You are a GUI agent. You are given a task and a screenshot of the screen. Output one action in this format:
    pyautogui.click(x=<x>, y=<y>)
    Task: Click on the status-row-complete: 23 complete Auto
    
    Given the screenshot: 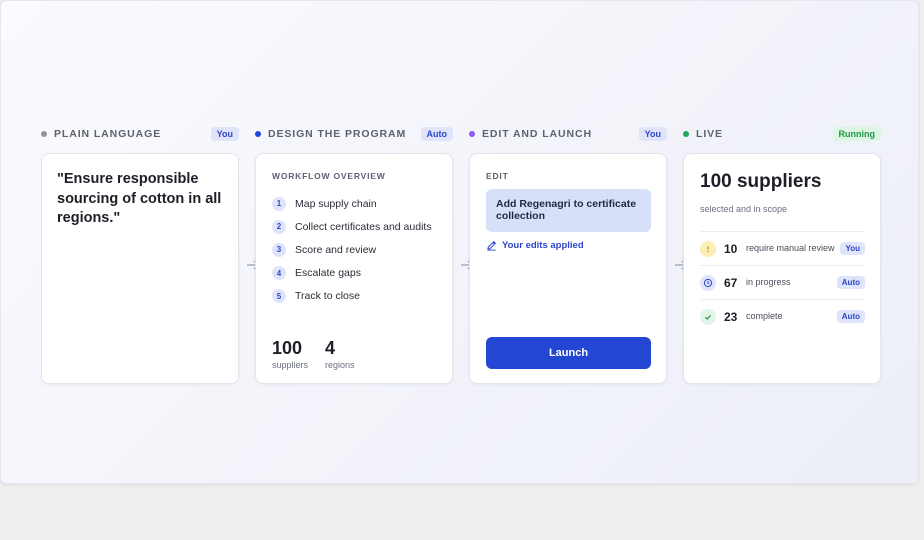 What is the action you would take?
    pyautogui.click(x=782, y=316)
    